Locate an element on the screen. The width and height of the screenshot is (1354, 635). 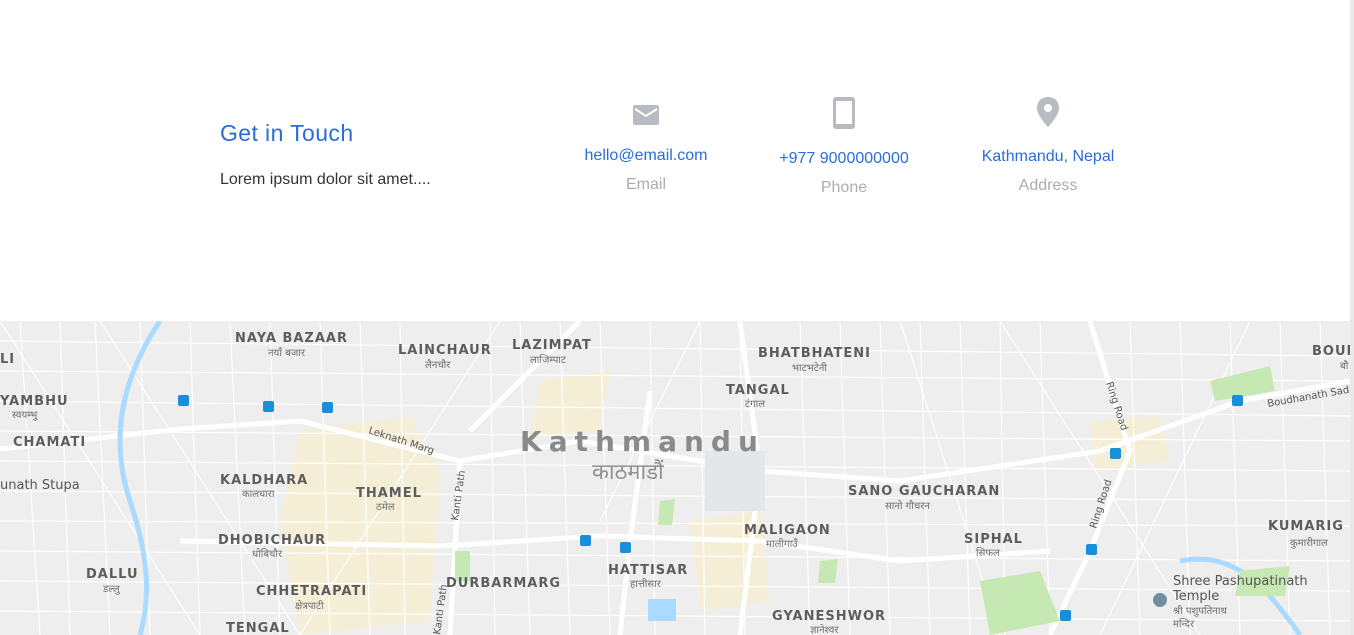
map-area-local-label: धोबिचौर is located at coordinates (267, 554).